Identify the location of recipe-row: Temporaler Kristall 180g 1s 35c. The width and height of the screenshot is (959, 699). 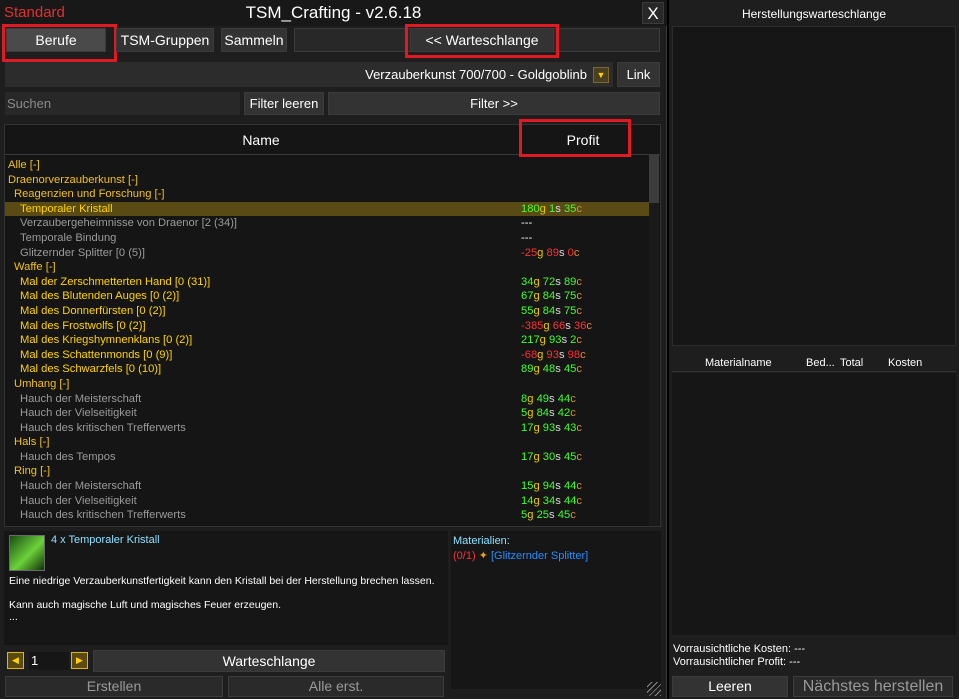
(327, 209).